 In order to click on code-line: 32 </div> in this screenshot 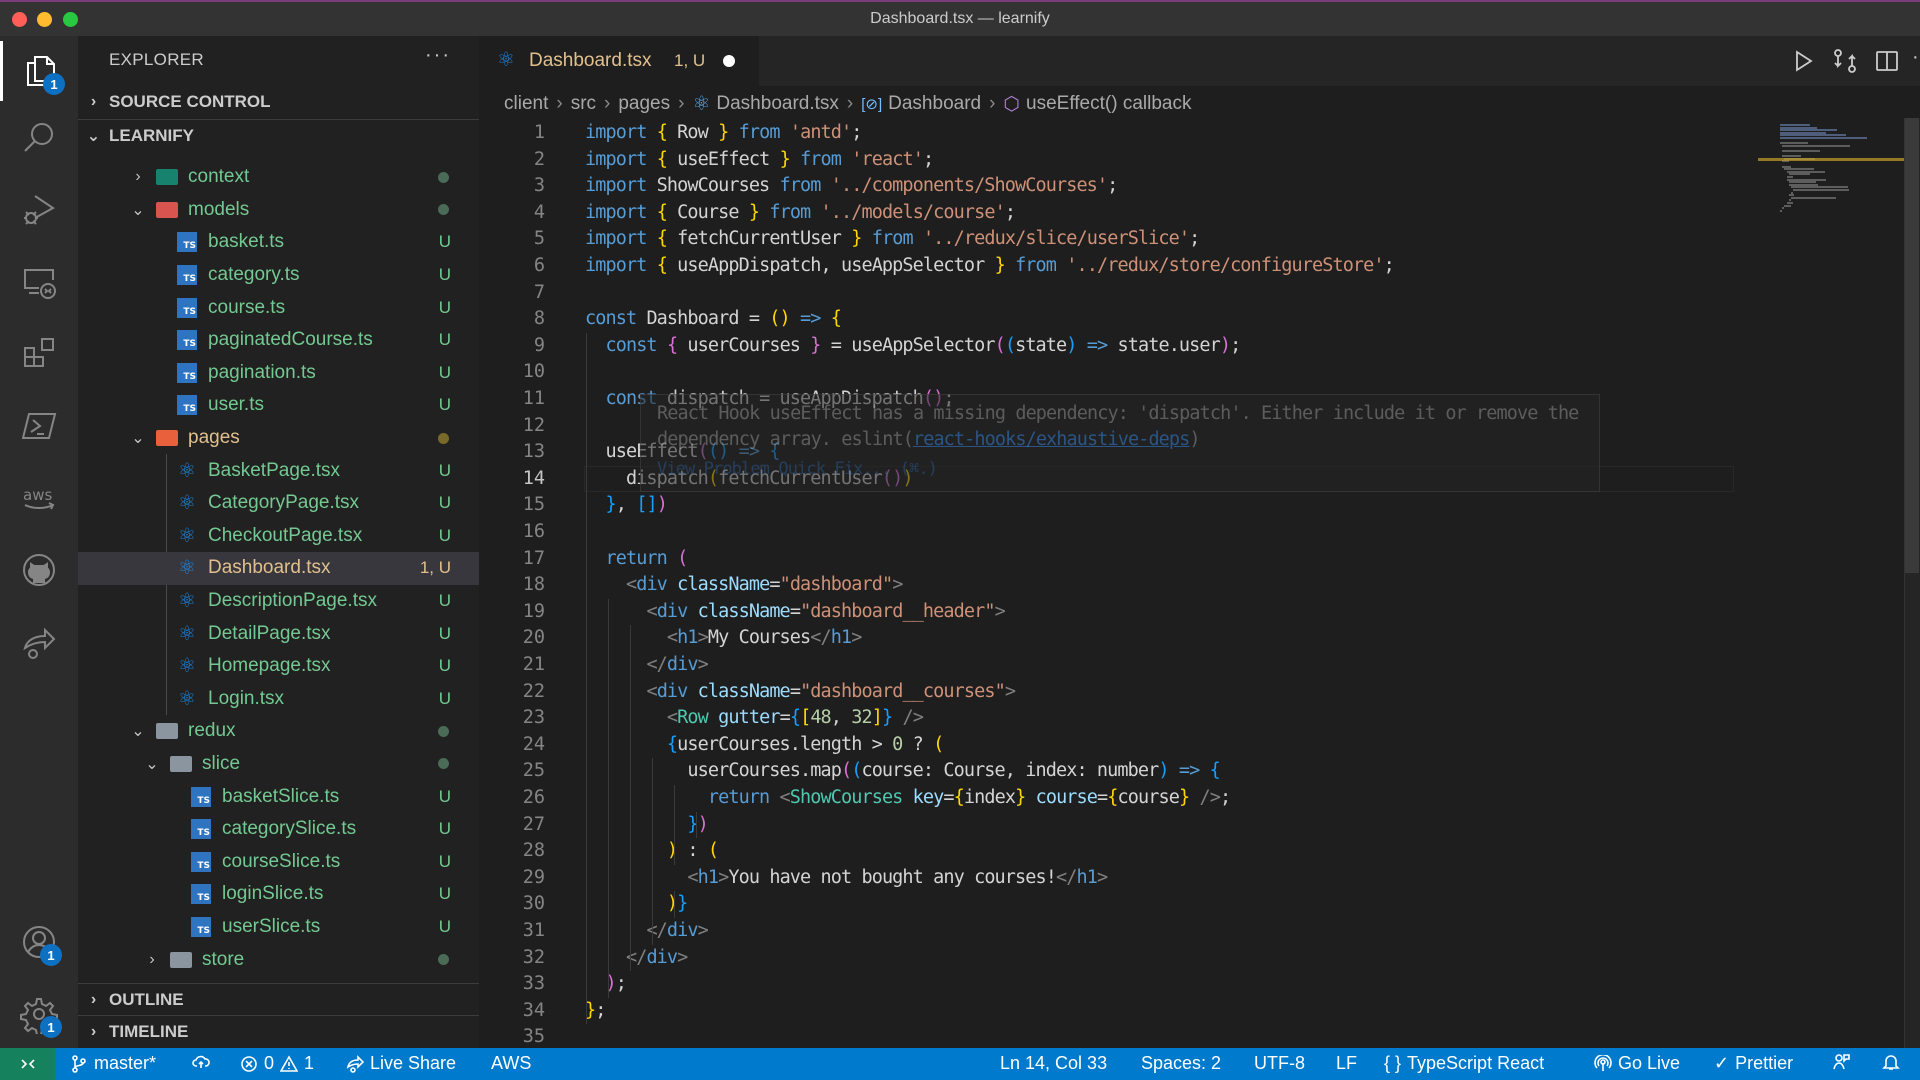, I will do `click(1119, 958)`.